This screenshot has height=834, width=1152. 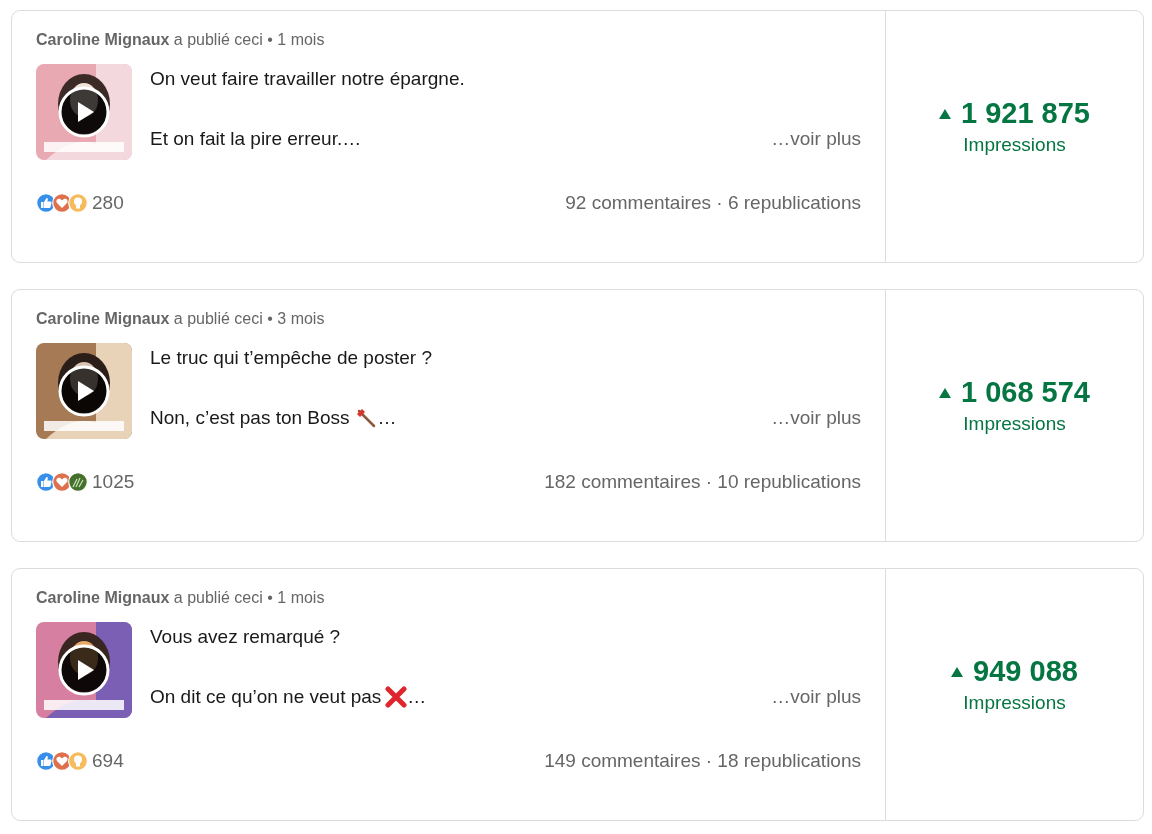 What do you see at coordinates (291, 358) in the screenshot?
I see `post-text: Le truc qui t’empêche de poster ?` at bounding box center [291, 358].